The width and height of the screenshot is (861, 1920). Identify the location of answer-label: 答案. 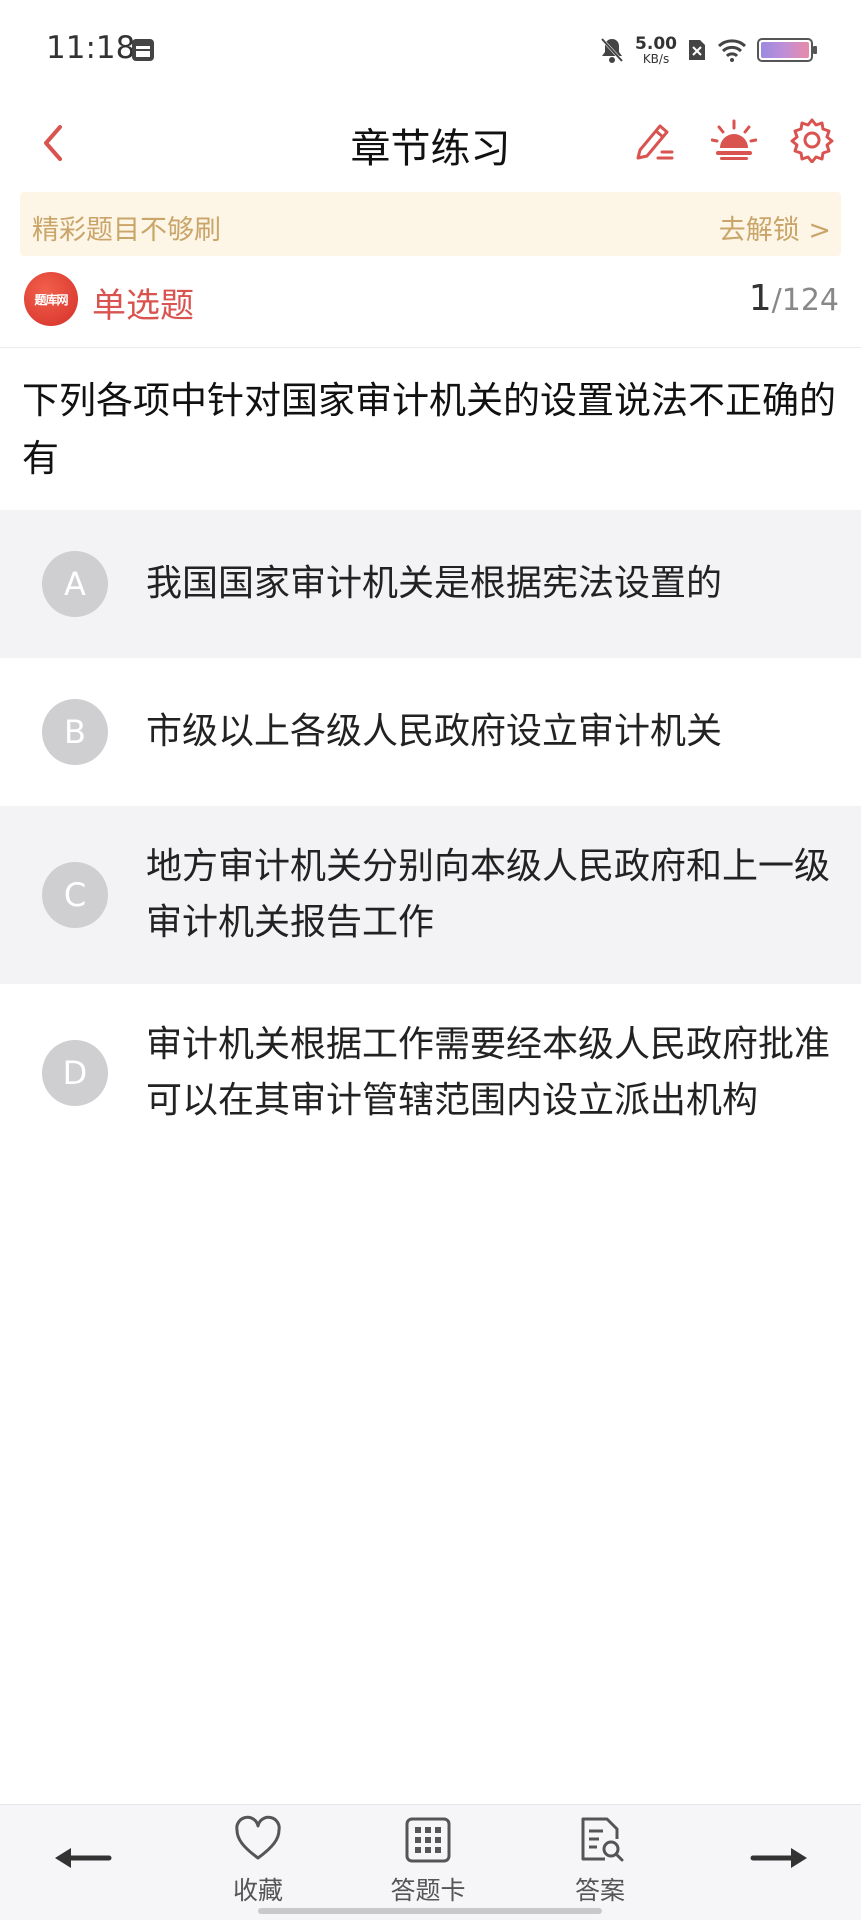
(599, 1890).